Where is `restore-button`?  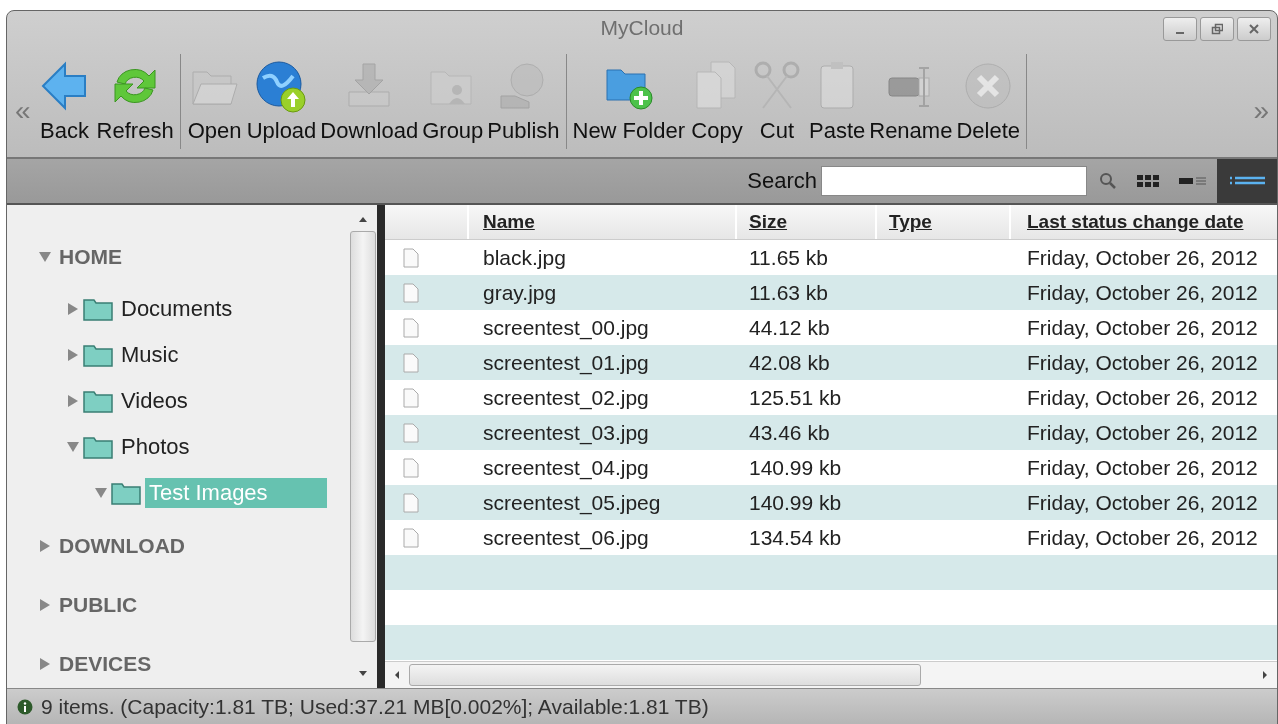 restore-button is located at coordinates (1217, 29).